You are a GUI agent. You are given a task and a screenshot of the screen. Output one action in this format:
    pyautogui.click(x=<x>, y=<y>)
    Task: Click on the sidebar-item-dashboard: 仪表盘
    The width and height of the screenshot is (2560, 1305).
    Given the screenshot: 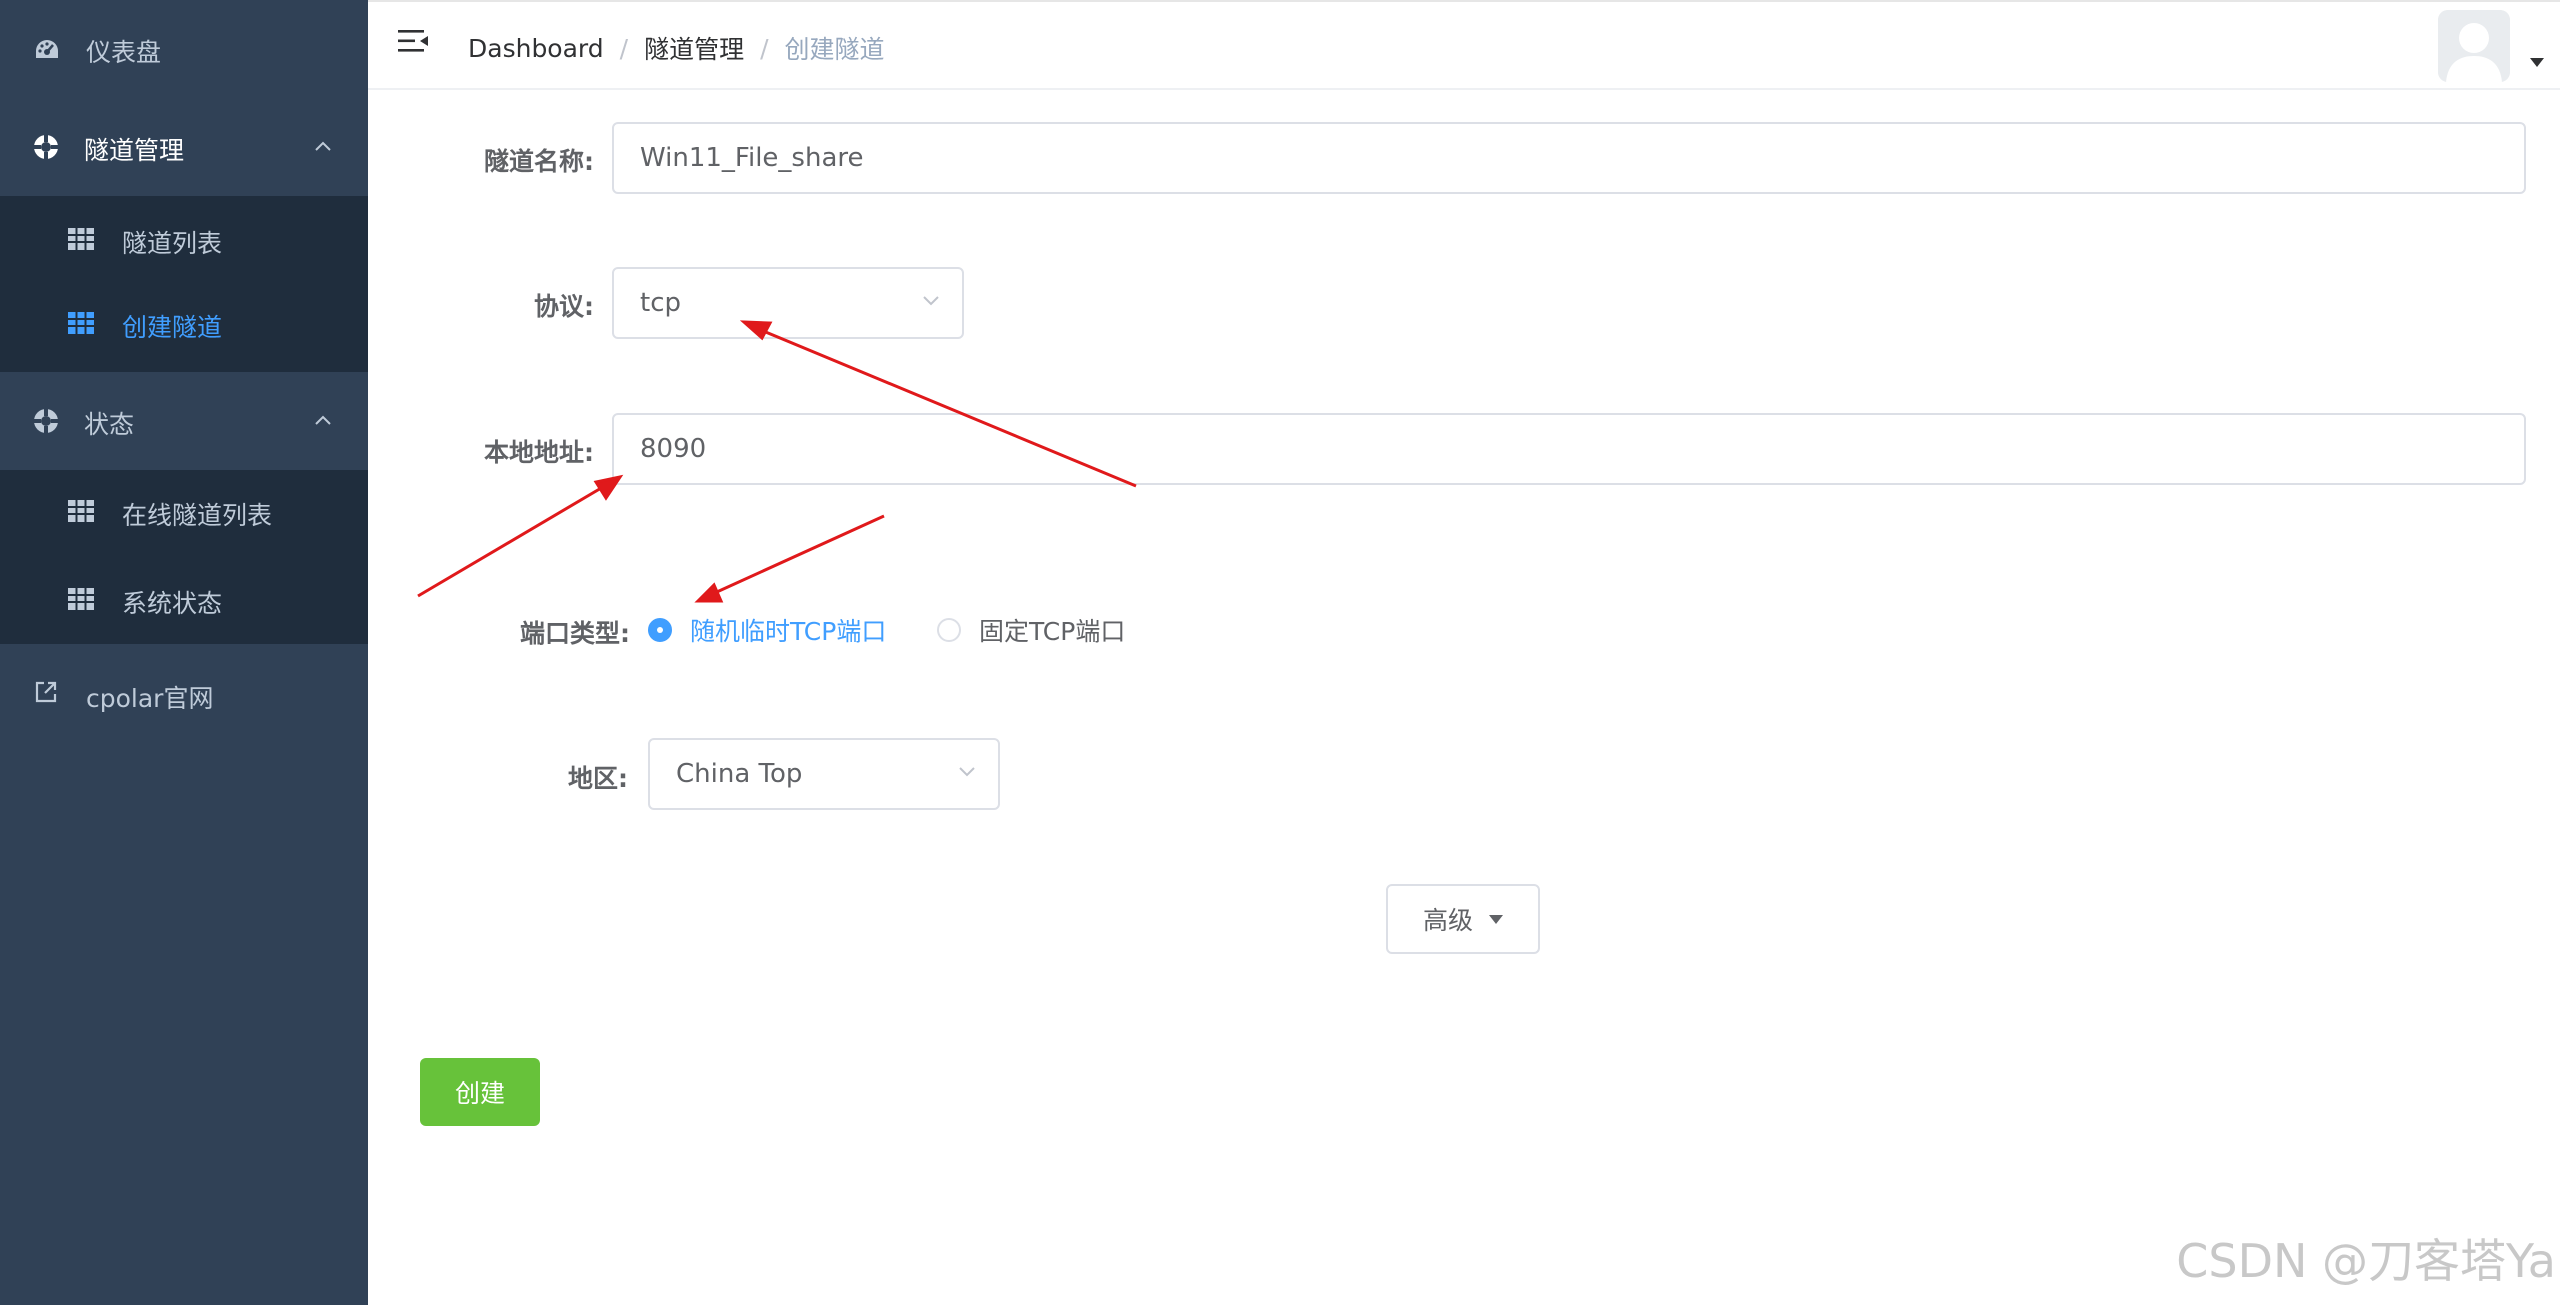 What is the action you would take?
    pyautogui.click(x=184, y=49)
    